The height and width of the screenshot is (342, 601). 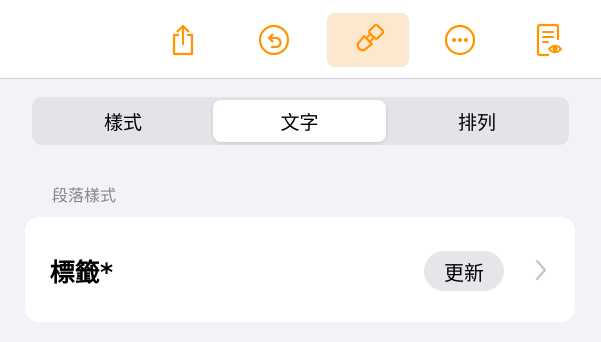 I want to click on more-icon, so click(x=460, y=40).